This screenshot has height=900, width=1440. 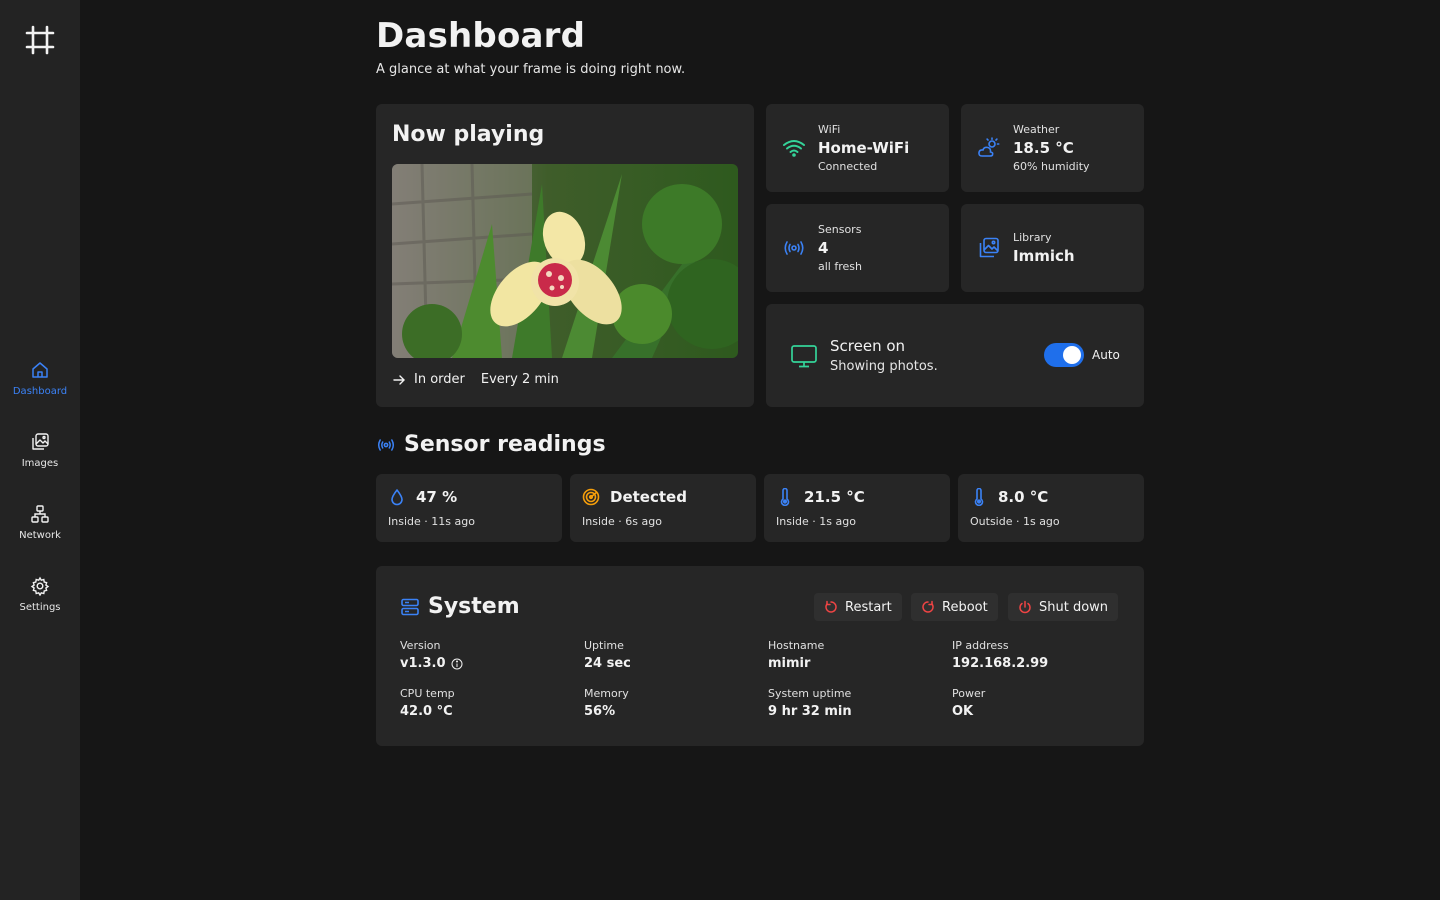 I want to click on field-version: Version v1.3.0, so click(x=431, y=655).